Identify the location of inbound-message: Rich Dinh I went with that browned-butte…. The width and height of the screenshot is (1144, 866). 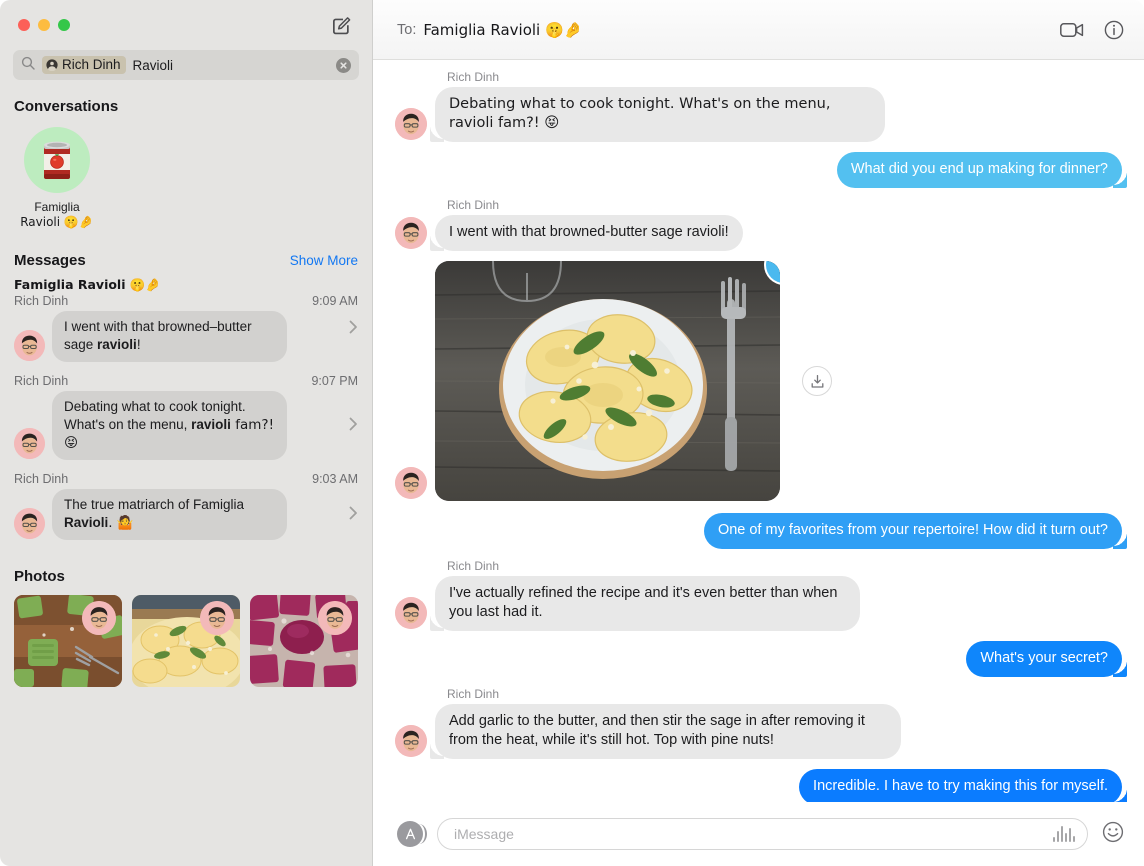
(569, 224).